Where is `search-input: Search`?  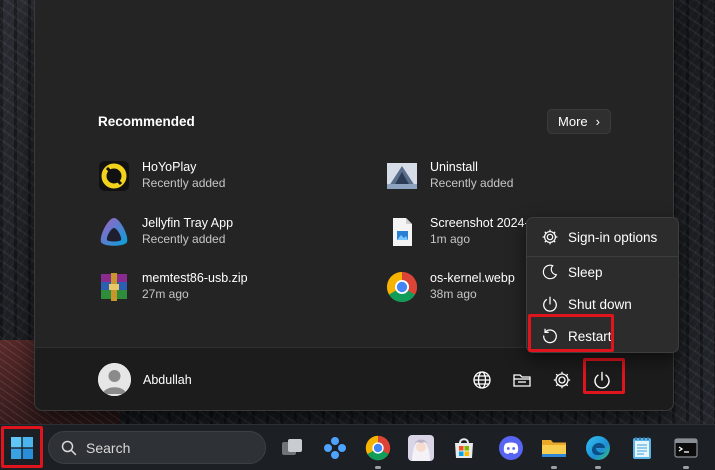
search-input: Search is located at coordinates (157, 447).